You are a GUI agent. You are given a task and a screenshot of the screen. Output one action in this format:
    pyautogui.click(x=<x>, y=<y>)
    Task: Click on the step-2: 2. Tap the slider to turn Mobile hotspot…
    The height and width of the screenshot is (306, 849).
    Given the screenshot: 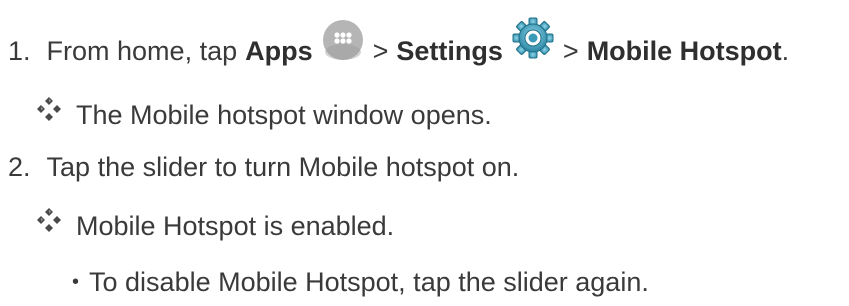 What is the action you would take?
    pyautogui.click(x=263, y=167)
    